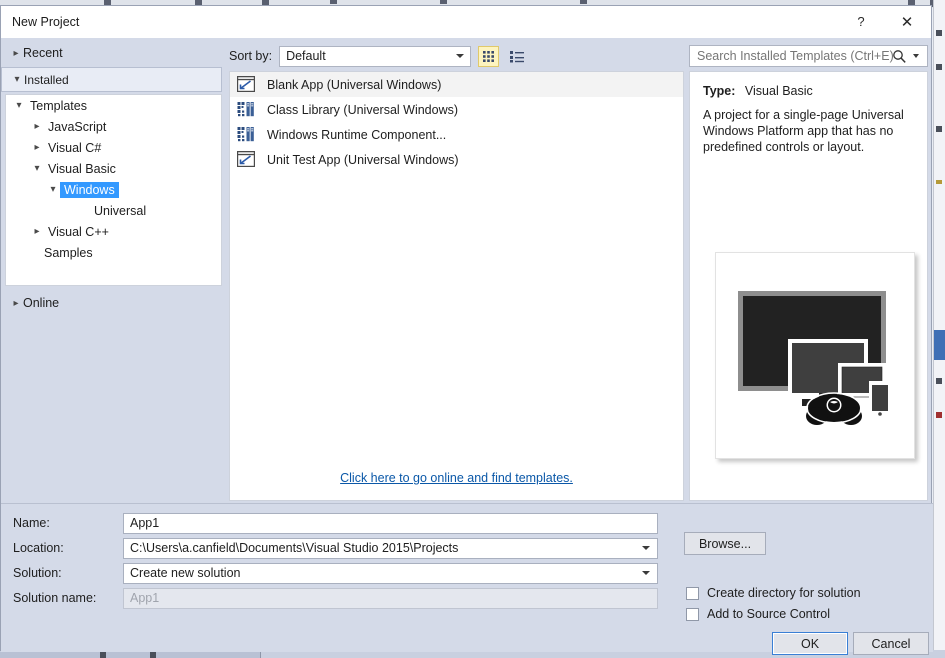 Image resolution: width=945 pixels, height=658 pixels. What do you see at coordinates (390, 598) in the screenshot?
I see `solution-name-field: App1` at bounding box center [390, 598].